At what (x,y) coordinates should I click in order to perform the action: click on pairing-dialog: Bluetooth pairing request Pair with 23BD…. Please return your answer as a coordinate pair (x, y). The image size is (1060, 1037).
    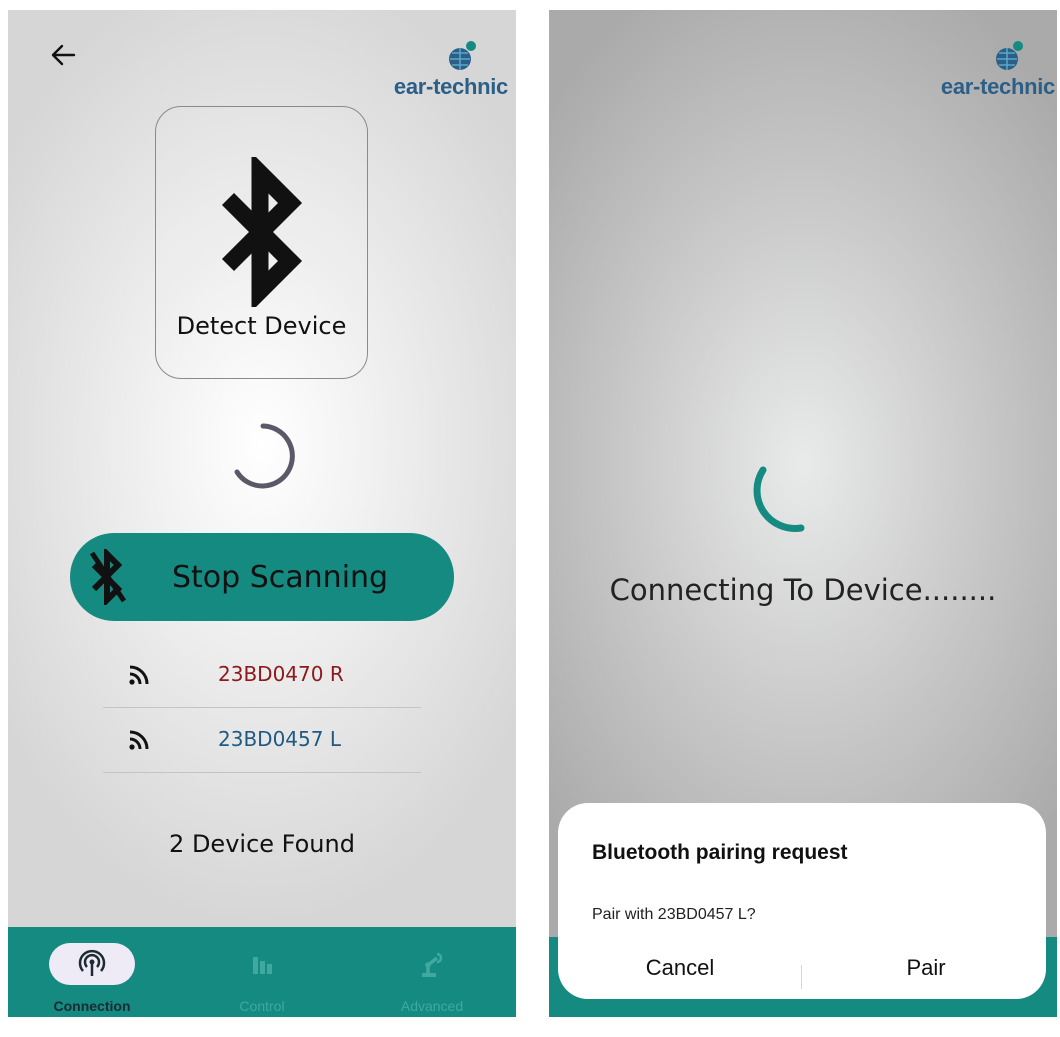
    Looking at the image, I should click on (802, 901).